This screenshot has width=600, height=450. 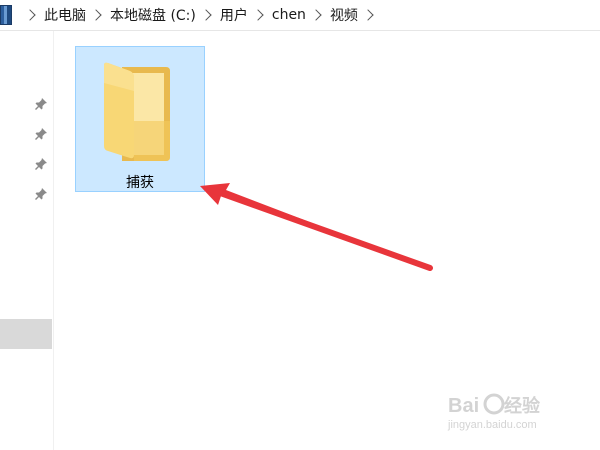 What do you see at coordinates (494, 412) in the screenshot?
I see `baidu-jingyan-watermark: Bai 经验 jingyan.baidu.com` at bounding box center [494, 412].